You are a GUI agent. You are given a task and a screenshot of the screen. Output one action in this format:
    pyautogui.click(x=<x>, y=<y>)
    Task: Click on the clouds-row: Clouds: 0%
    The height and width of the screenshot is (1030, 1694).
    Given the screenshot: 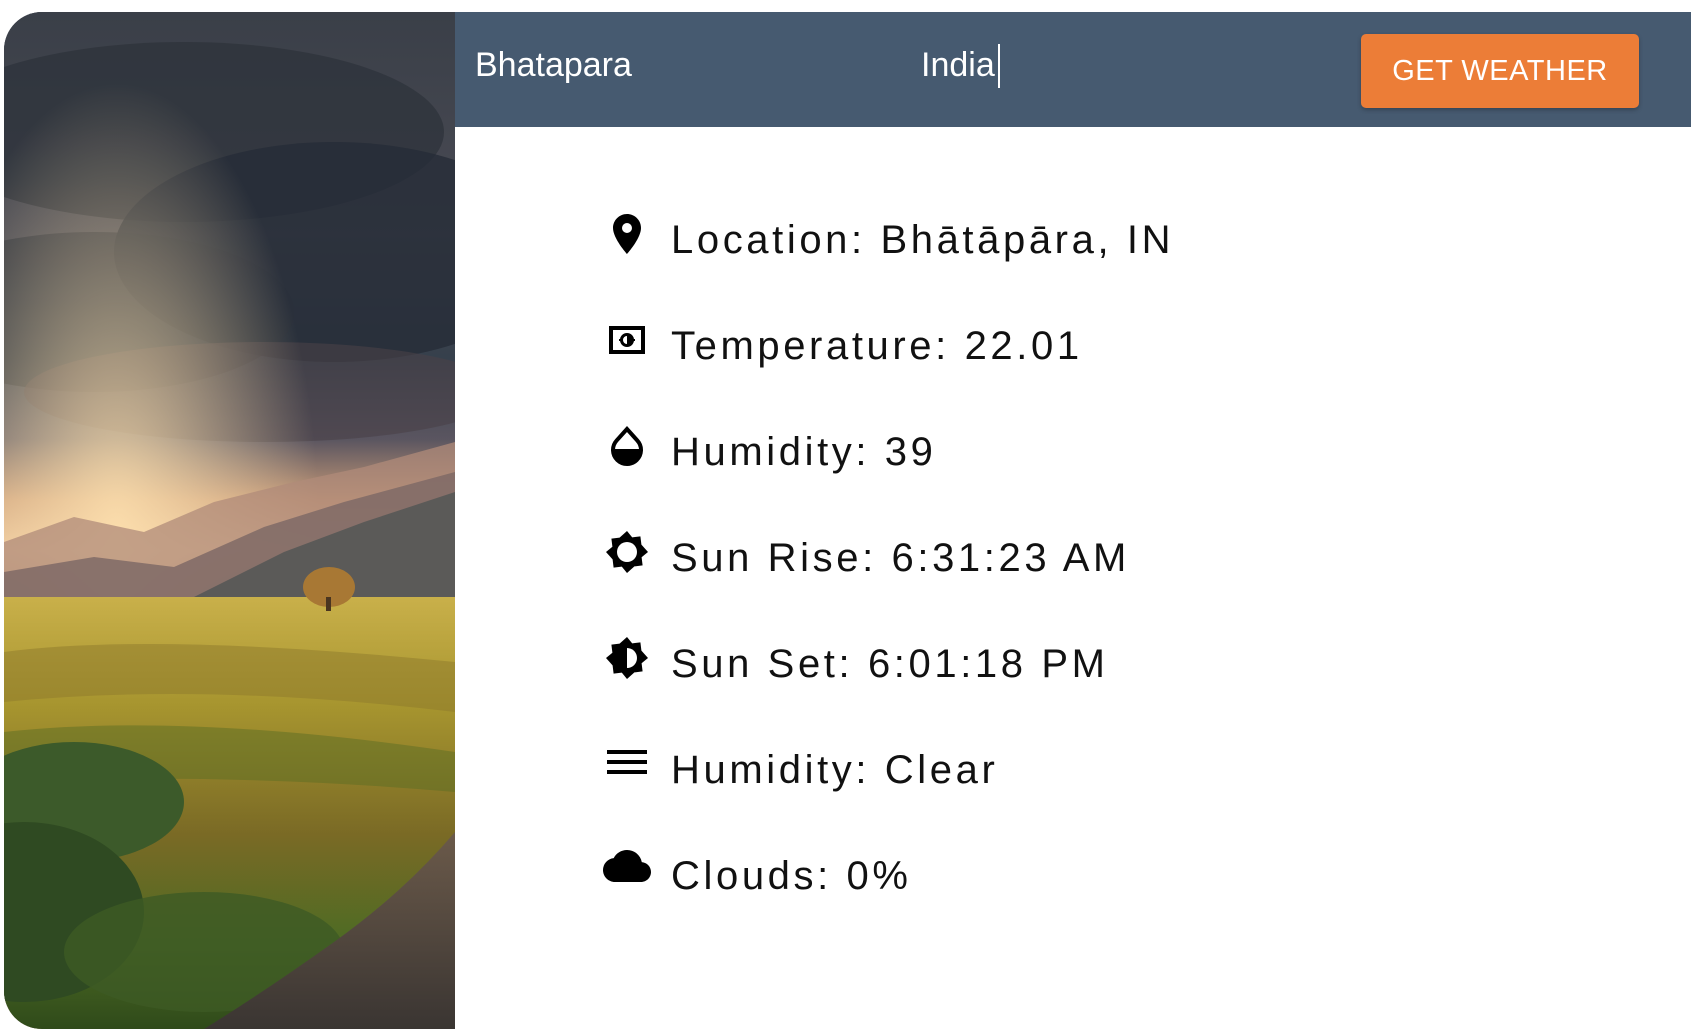 What is the action you would take?
    pyautogui.click(x=1053, y=876)
    